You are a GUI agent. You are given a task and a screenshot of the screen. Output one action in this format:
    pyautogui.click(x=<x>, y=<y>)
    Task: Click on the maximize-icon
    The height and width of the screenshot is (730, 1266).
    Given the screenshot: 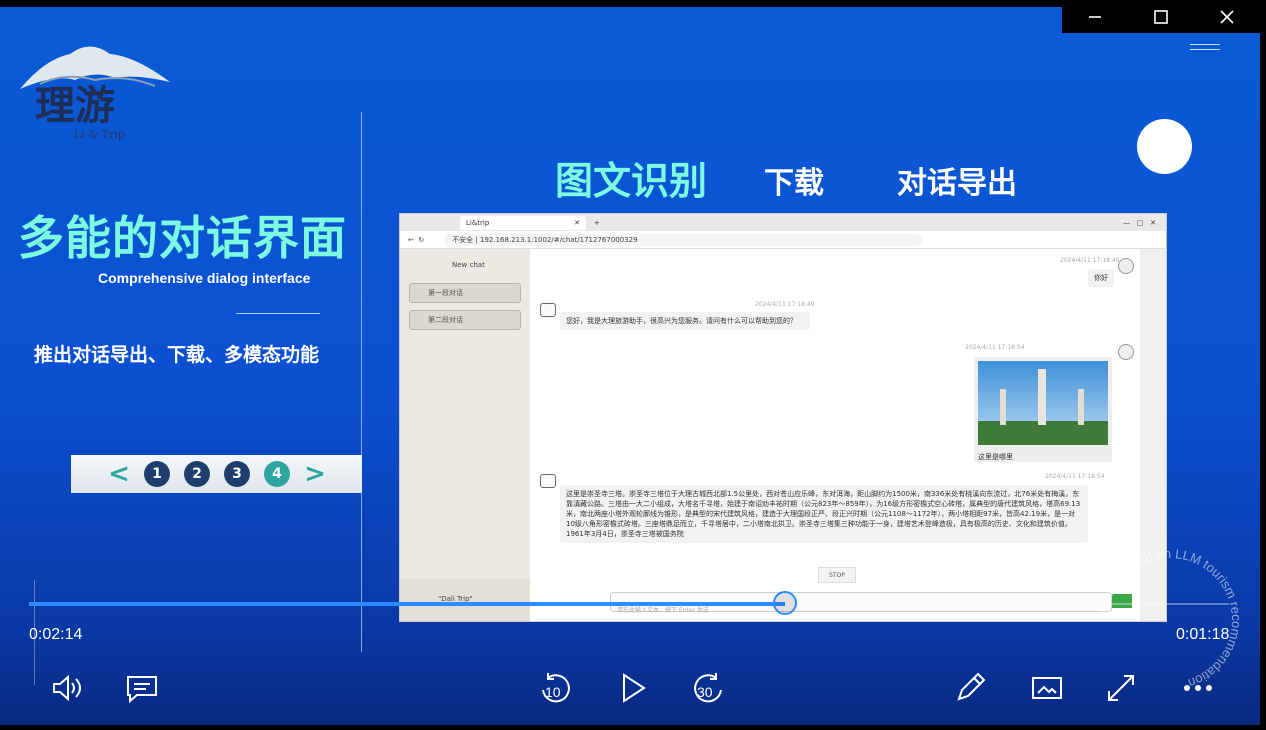 What is the action you would take?
    pyautogui.click(x=1161, y=16)
    